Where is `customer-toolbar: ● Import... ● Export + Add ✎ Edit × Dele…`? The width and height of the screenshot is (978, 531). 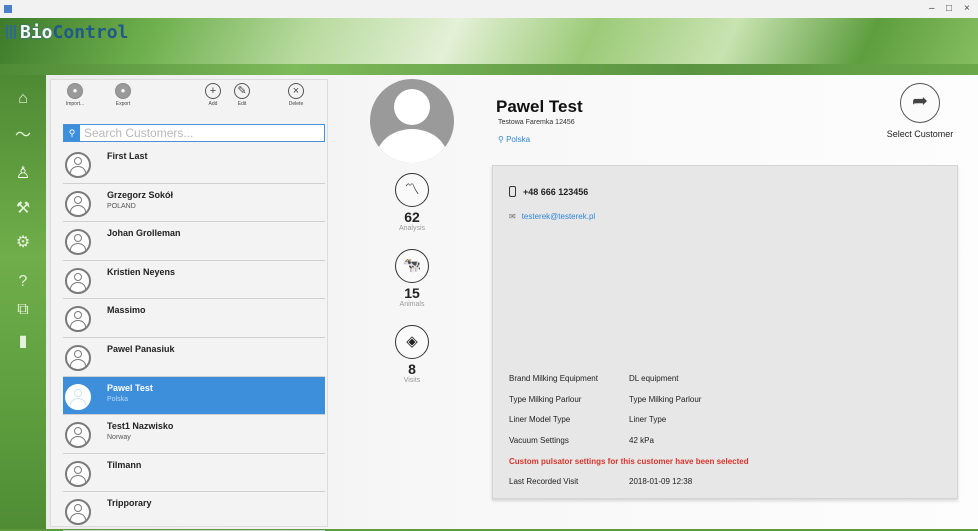
customer-toolbar: ● Import... ● Export + Add ✎ Edit × Dele… is located at coordinates (189, 100).